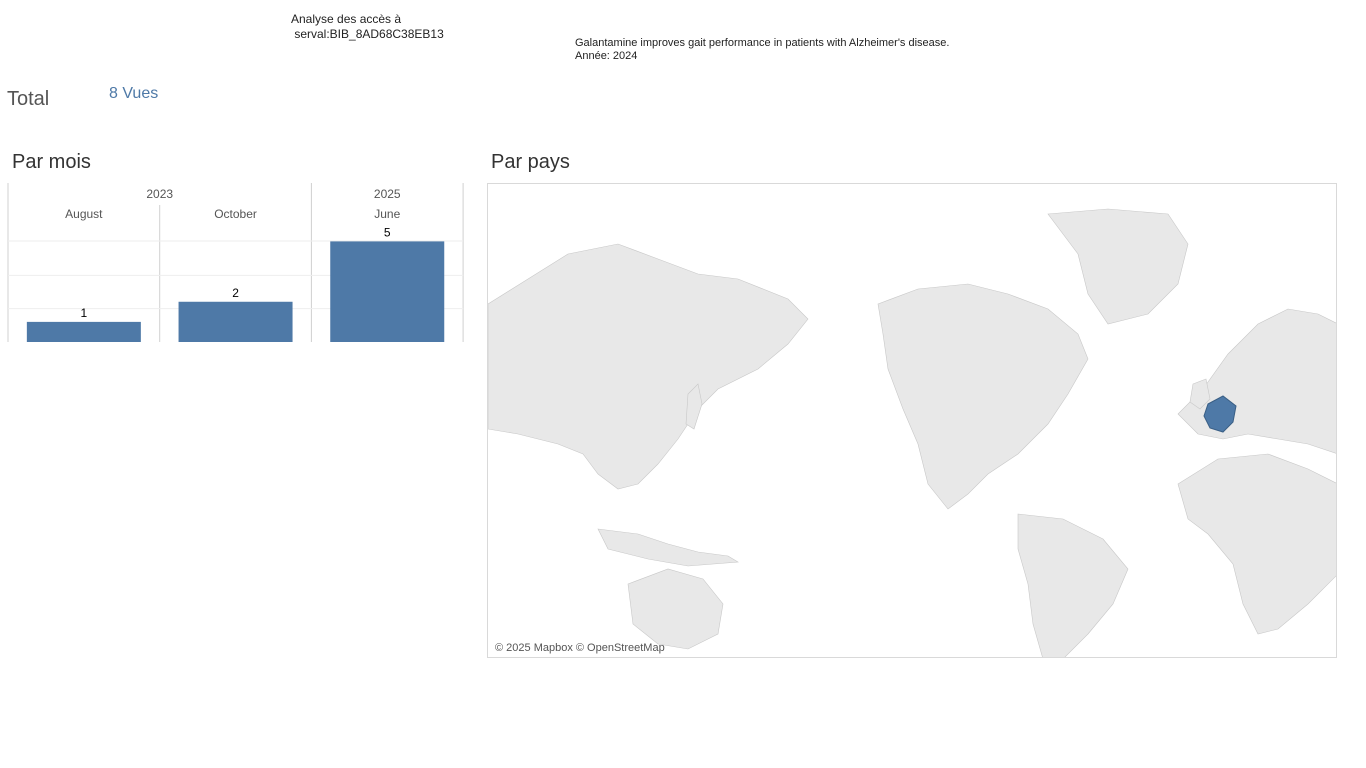 Image resolution: width=1366 pixels, height=768 pixels. Describe the element at coordinates (675, 609) in the screenshot. I see `land-australia` at that location.